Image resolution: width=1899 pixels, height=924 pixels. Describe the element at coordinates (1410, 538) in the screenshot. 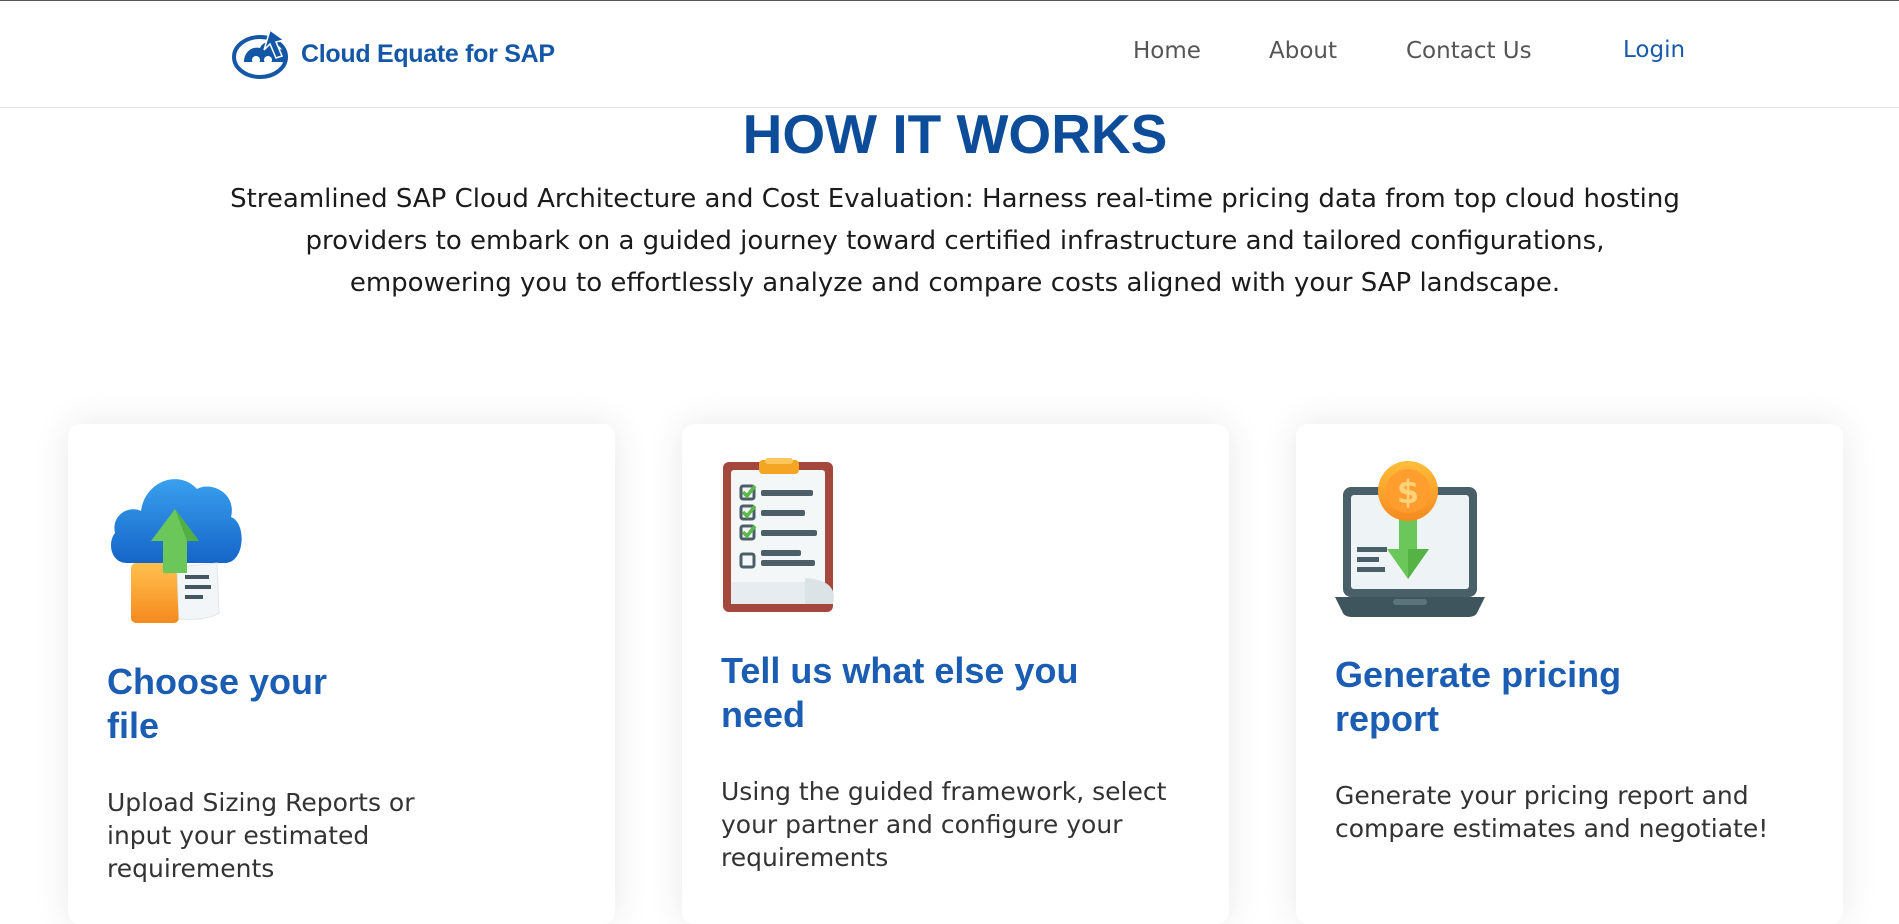

I see `laptop-pricing-icon: $` at that location.